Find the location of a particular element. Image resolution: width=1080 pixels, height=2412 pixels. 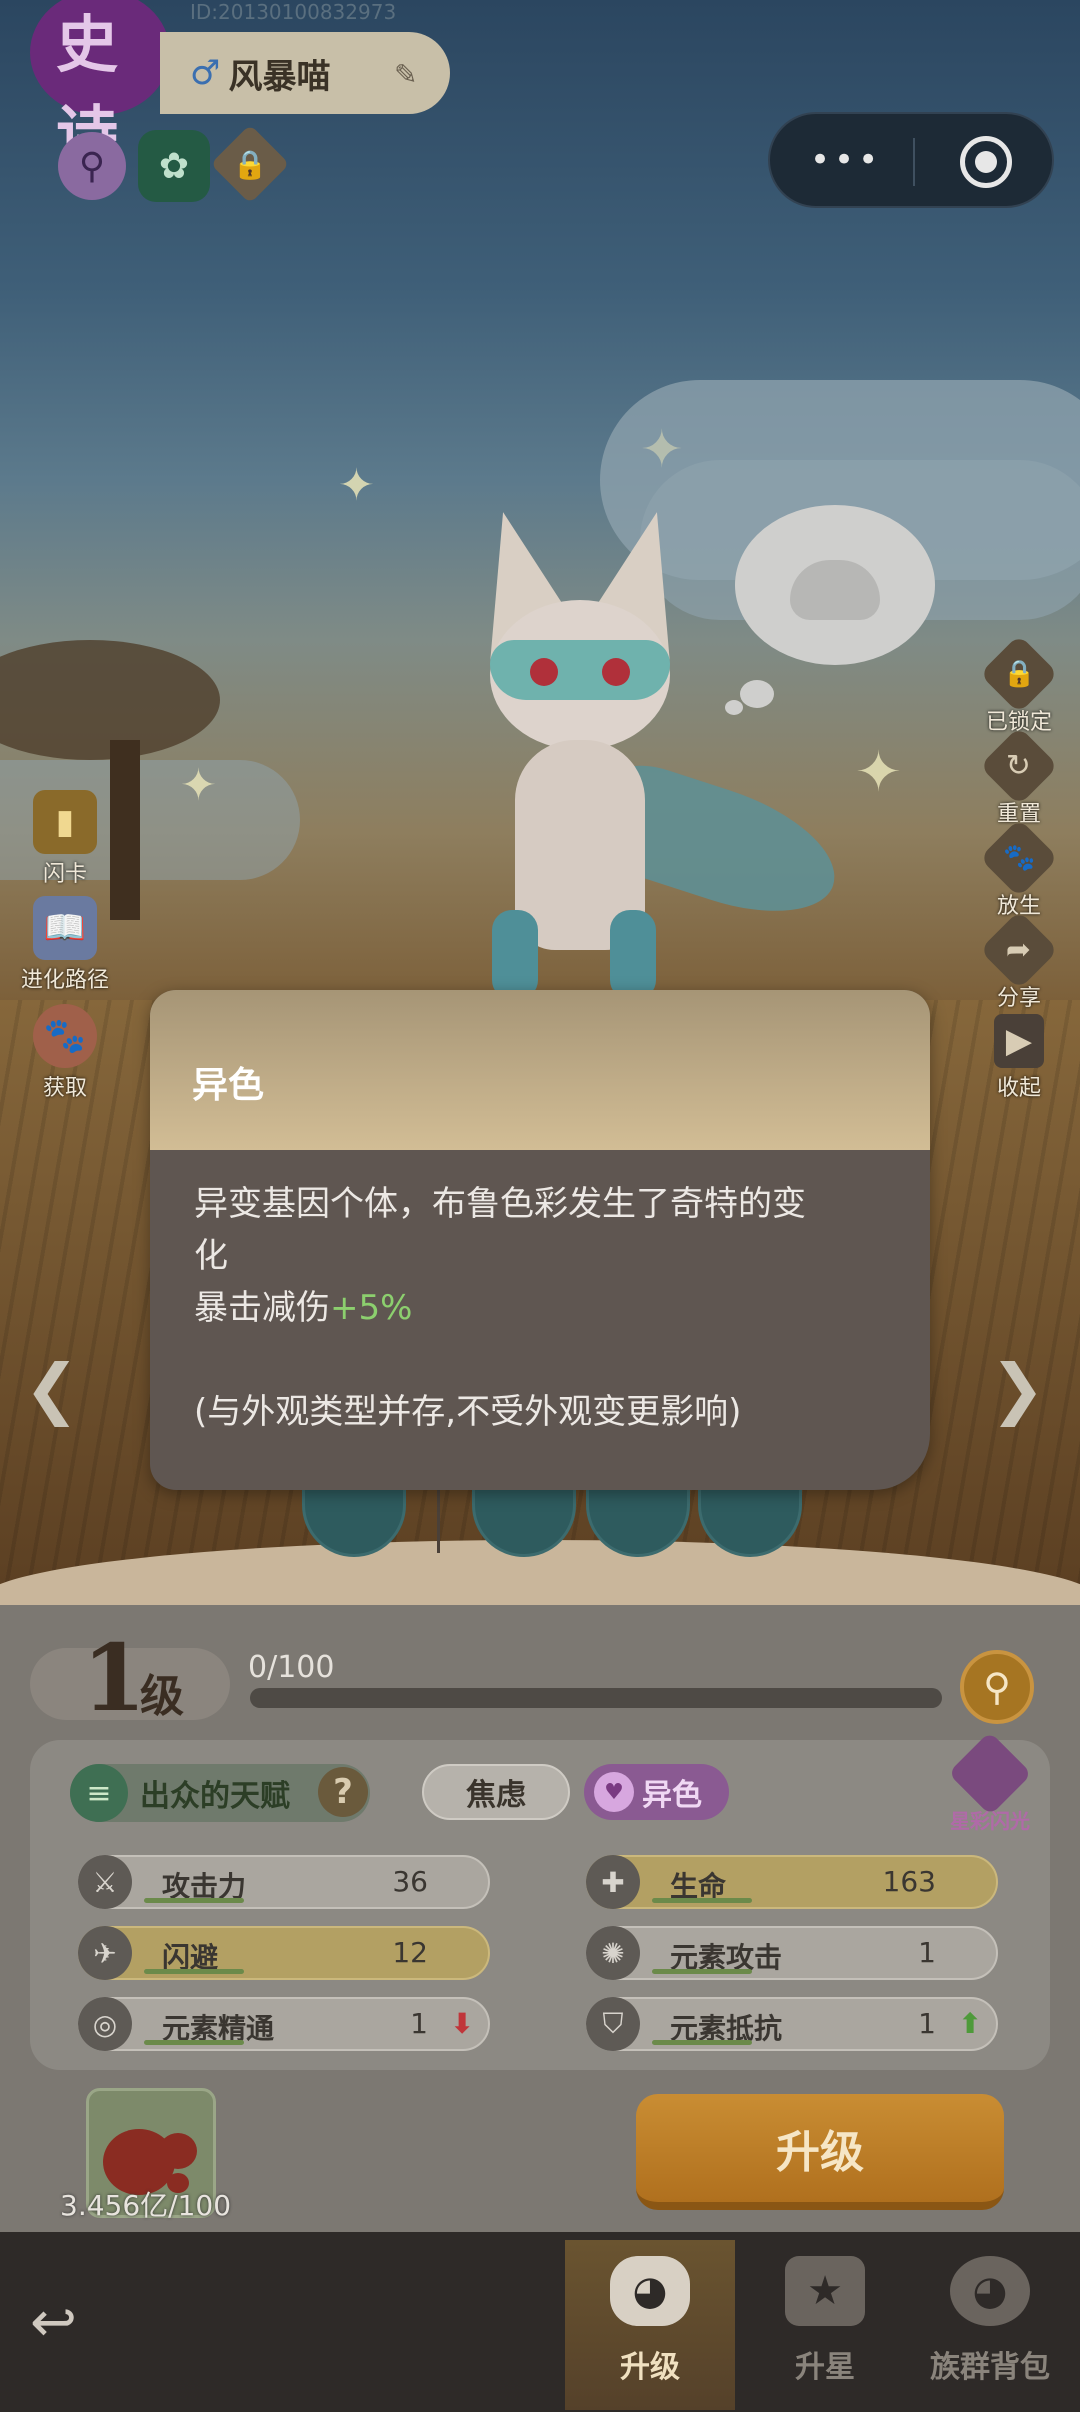

tab-star-up: ★ 升星 is located at coordinates (825, 2325).